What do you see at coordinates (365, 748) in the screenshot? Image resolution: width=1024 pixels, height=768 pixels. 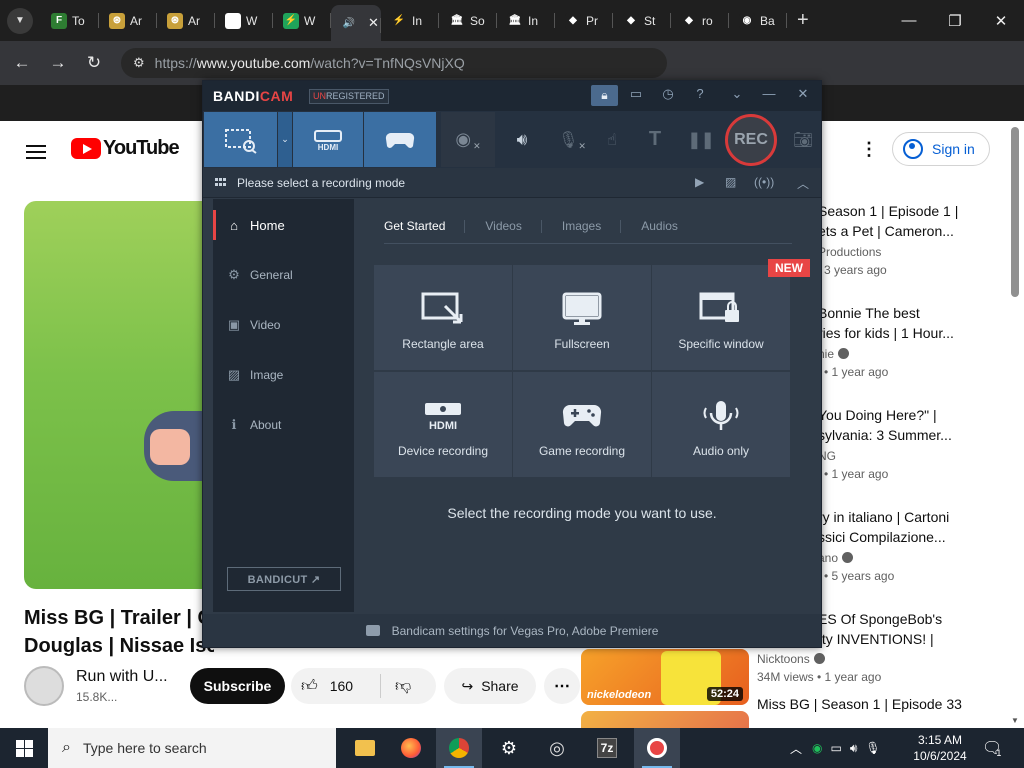 I see `file-explorer-taskbar-icon` at bounding box center [365, 748].